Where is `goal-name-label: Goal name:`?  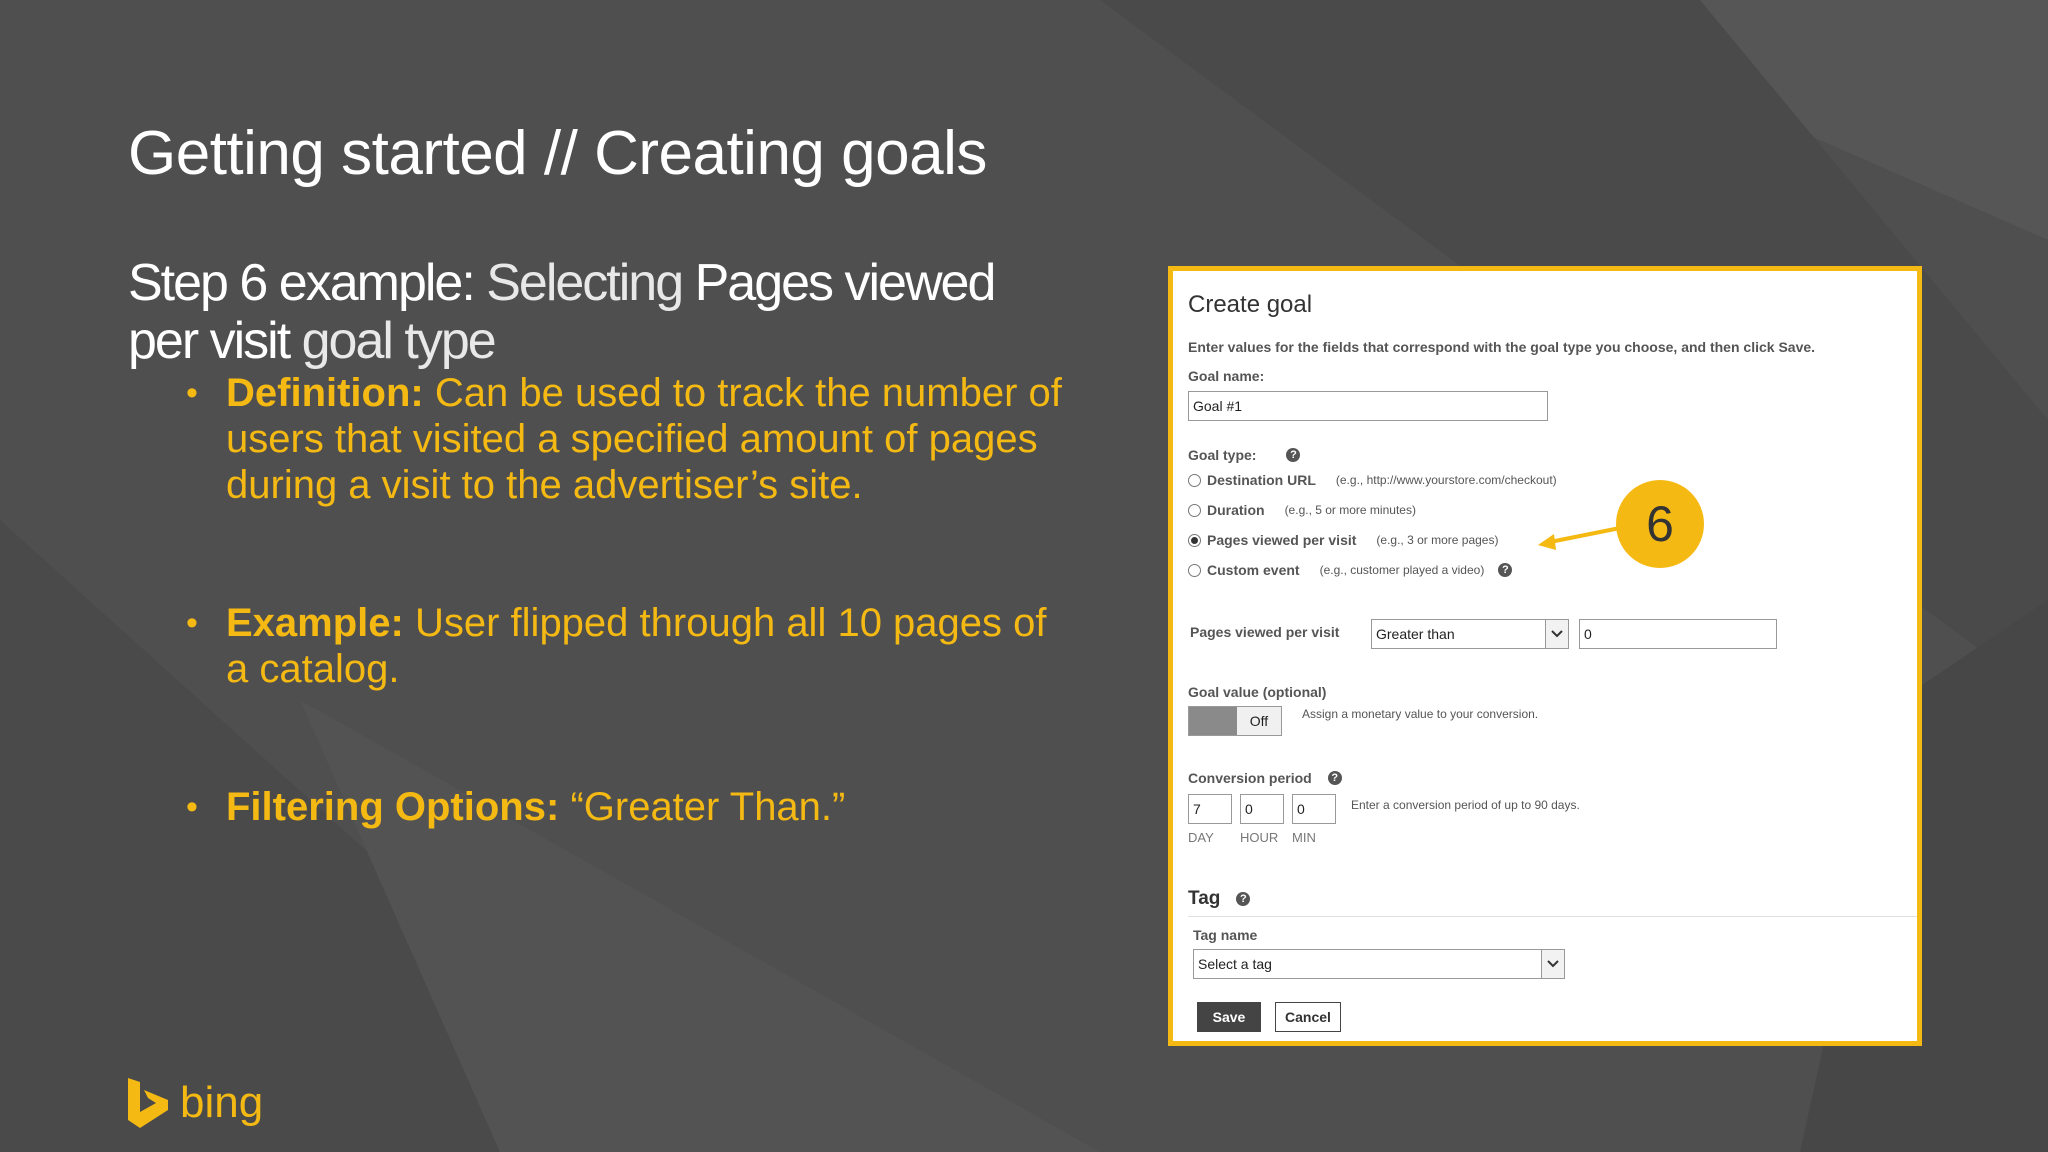
goal-name-label: Goal name: is located at coordinates (1226, 376).